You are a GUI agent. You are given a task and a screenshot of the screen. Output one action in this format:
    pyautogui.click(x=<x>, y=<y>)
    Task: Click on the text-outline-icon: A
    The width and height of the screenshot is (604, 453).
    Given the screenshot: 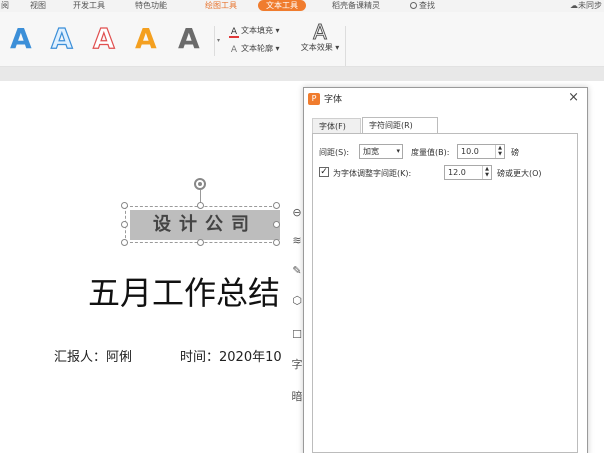 What is the action you would take?
    pyautogui.click(x=234, y=50)
    